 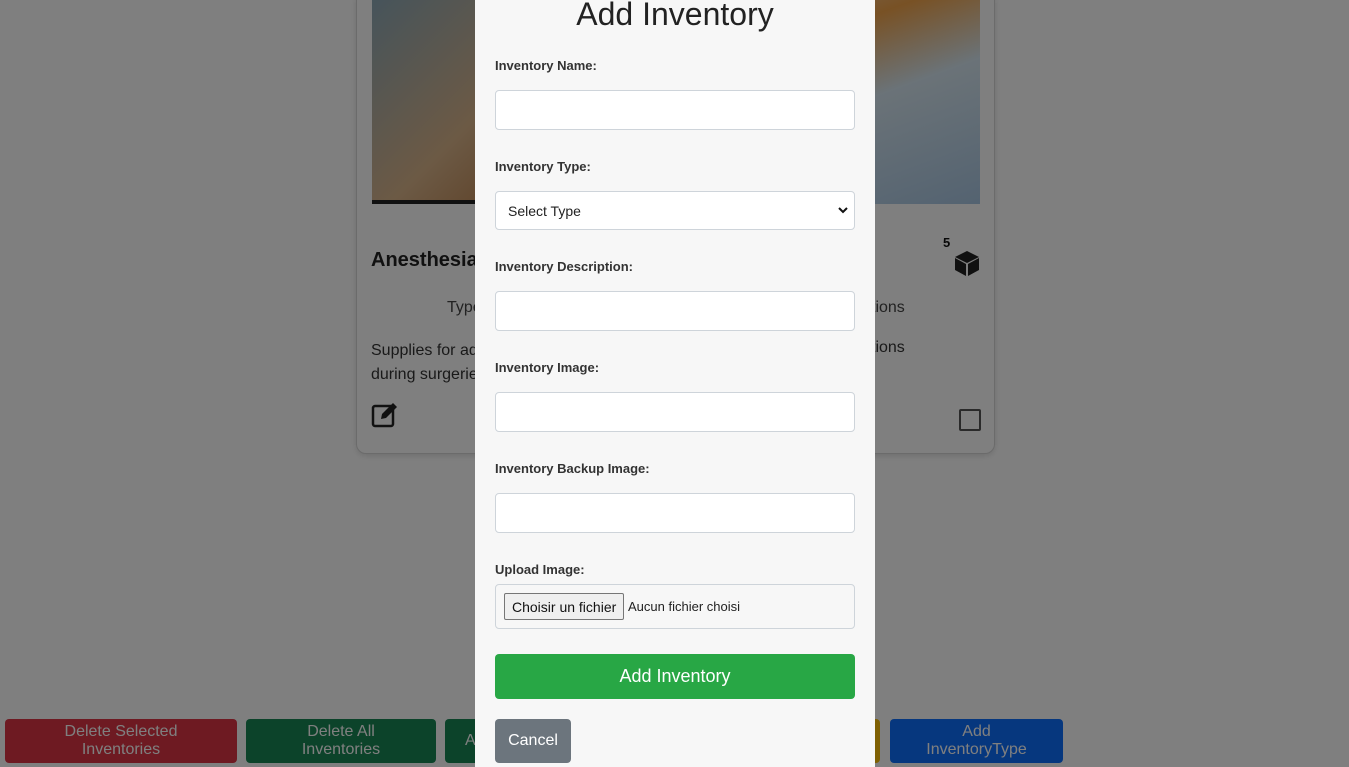 I want to click on modal-title: Add Inventory, so click(x=675, y=16).